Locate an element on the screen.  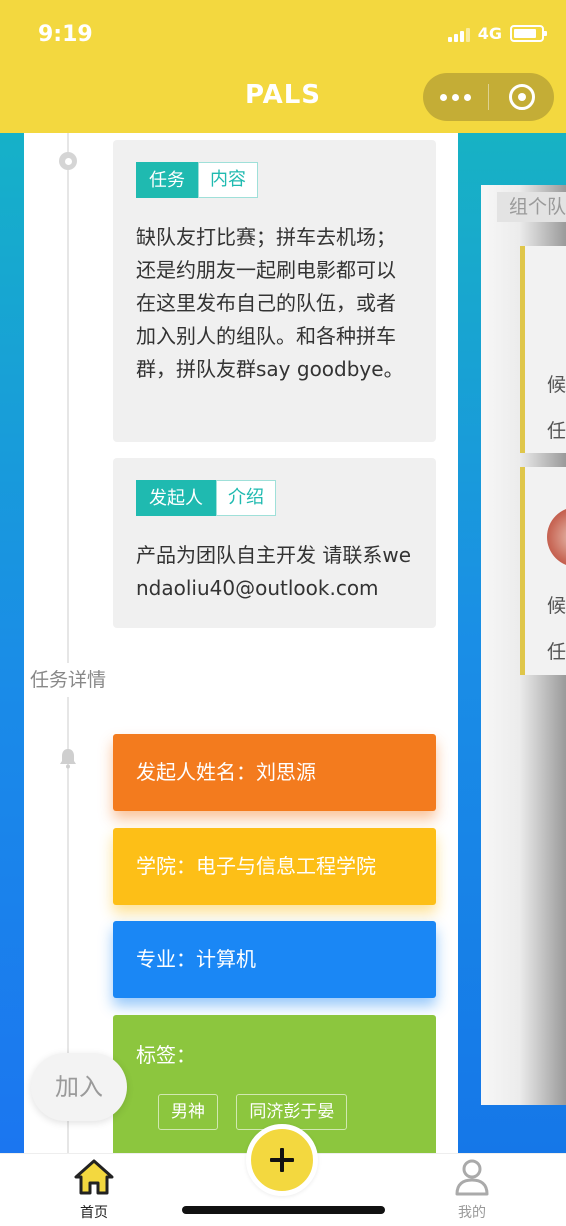
initiator-text: 产品为团队自主开发 请联系wendaoliu40@outlook.com is located at coordinates (274, 571).